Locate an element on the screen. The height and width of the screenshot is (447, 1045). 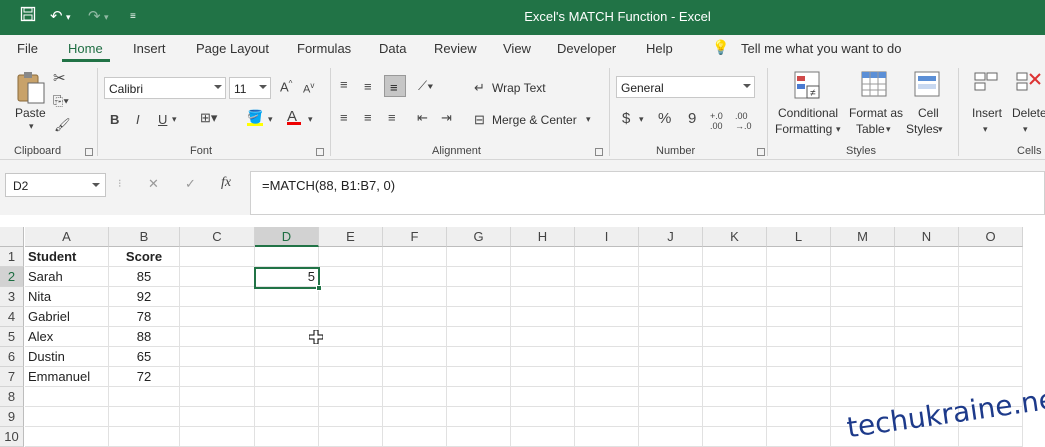
tab-formulas: Formulas is located at coordinates (324, 48).